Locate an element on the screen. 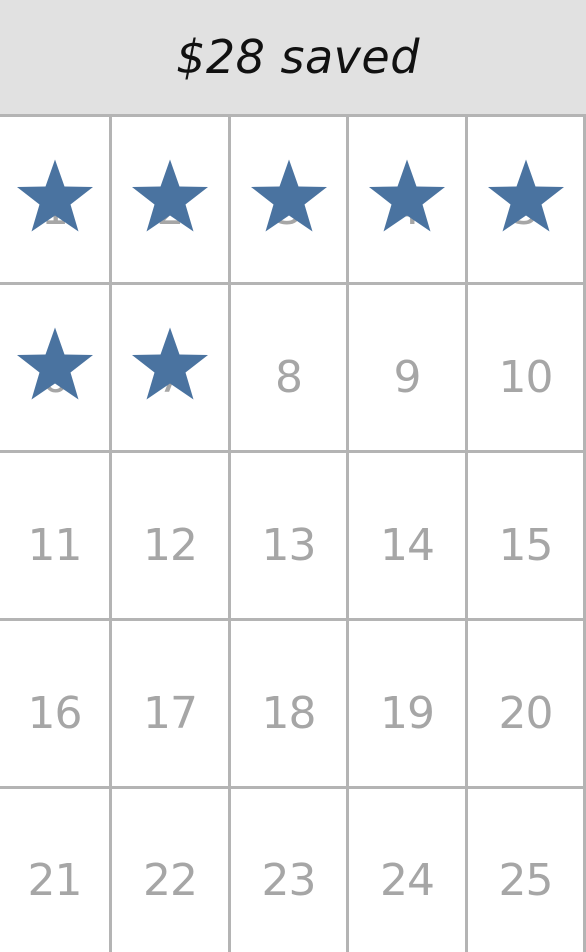 Image resolution: width=586 pixels, height=952 pixels. day-number: 20 is located at coordinates (526, 713).